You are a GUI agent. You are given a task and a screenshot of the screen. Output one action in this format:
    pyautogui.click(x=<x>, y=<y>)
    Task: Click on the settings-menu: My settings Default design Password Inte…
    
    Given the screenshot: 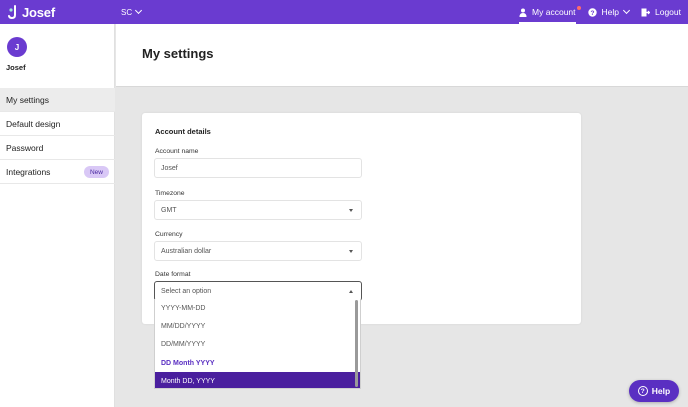 What is the action you would take?
    pyautogui.click(x=57, y=136)
    